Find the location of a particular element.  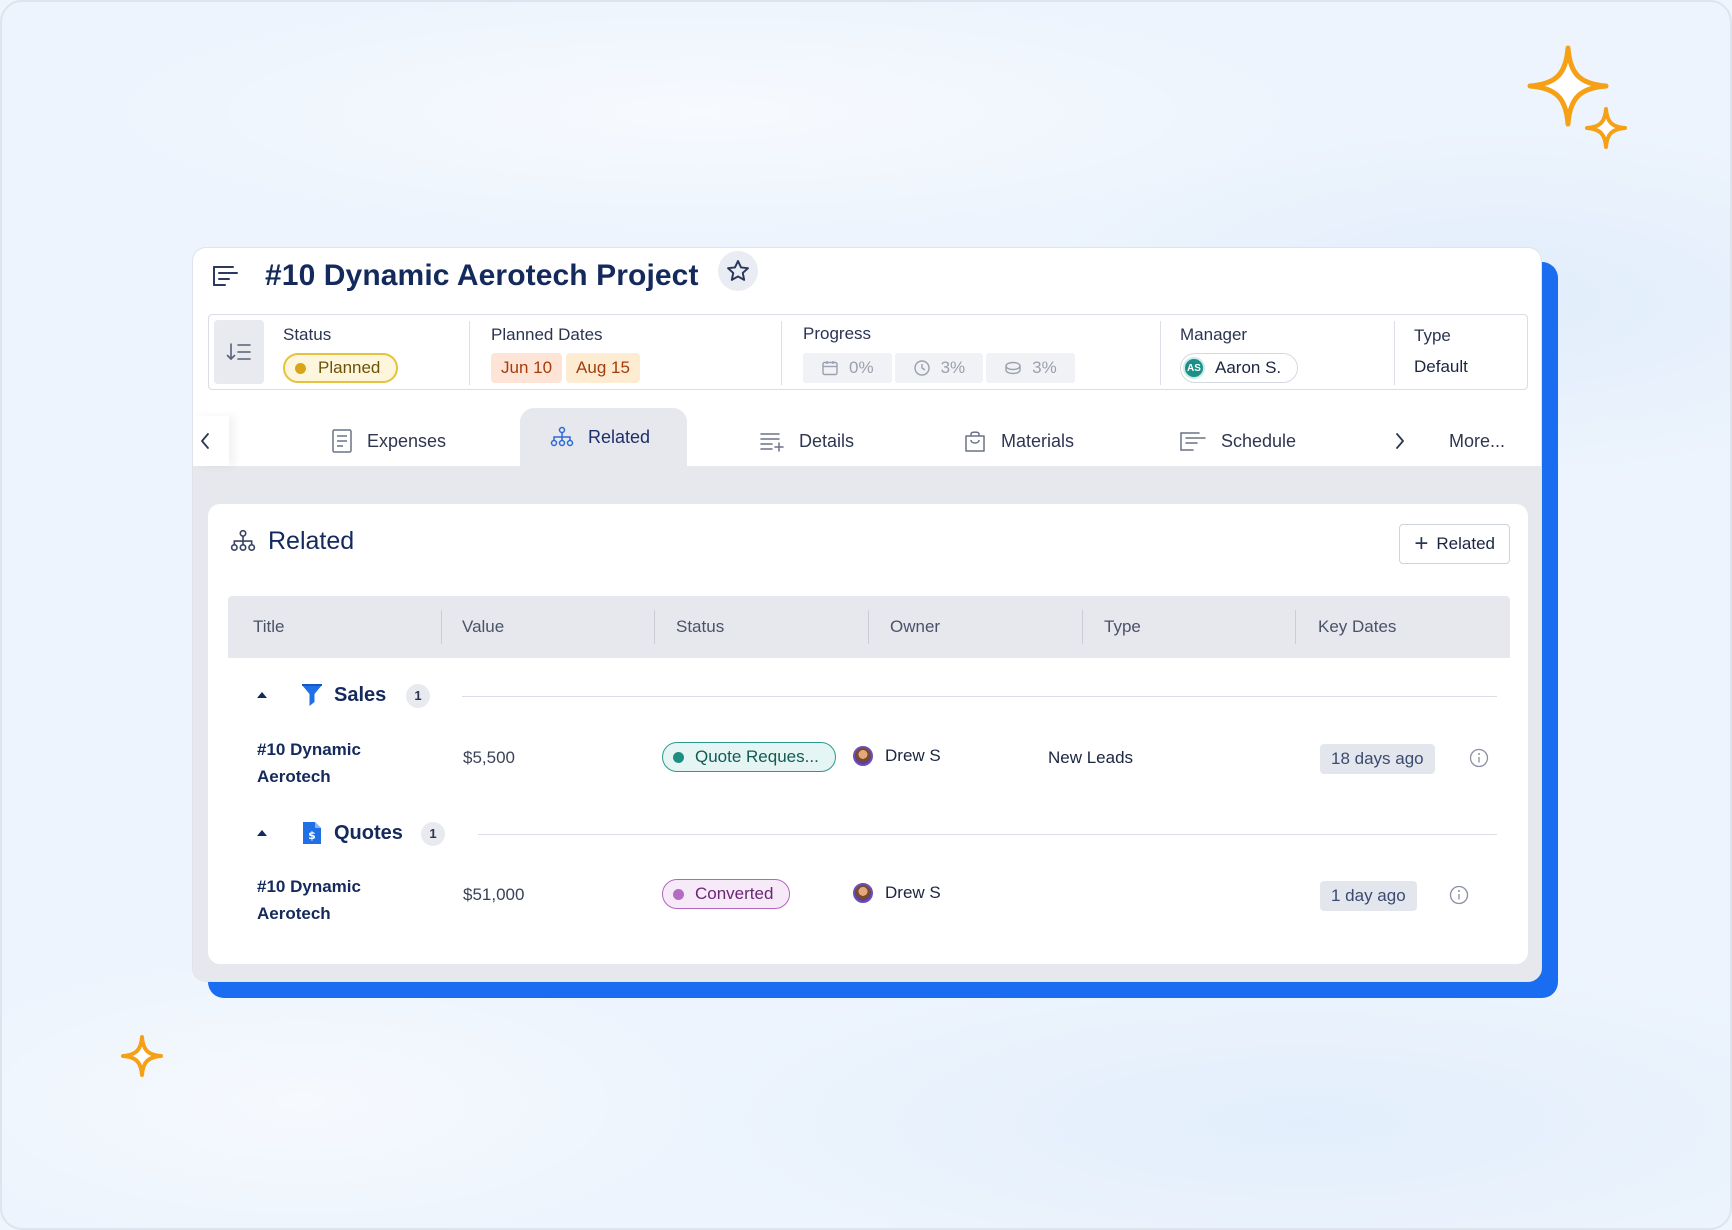

column-header-type: Type is located at coordinates (1122, 627).